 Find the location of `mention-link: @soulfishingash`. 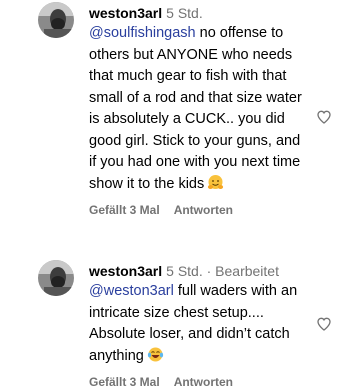

mention-link: @soulfishingash is located at coordinates (142, 33).